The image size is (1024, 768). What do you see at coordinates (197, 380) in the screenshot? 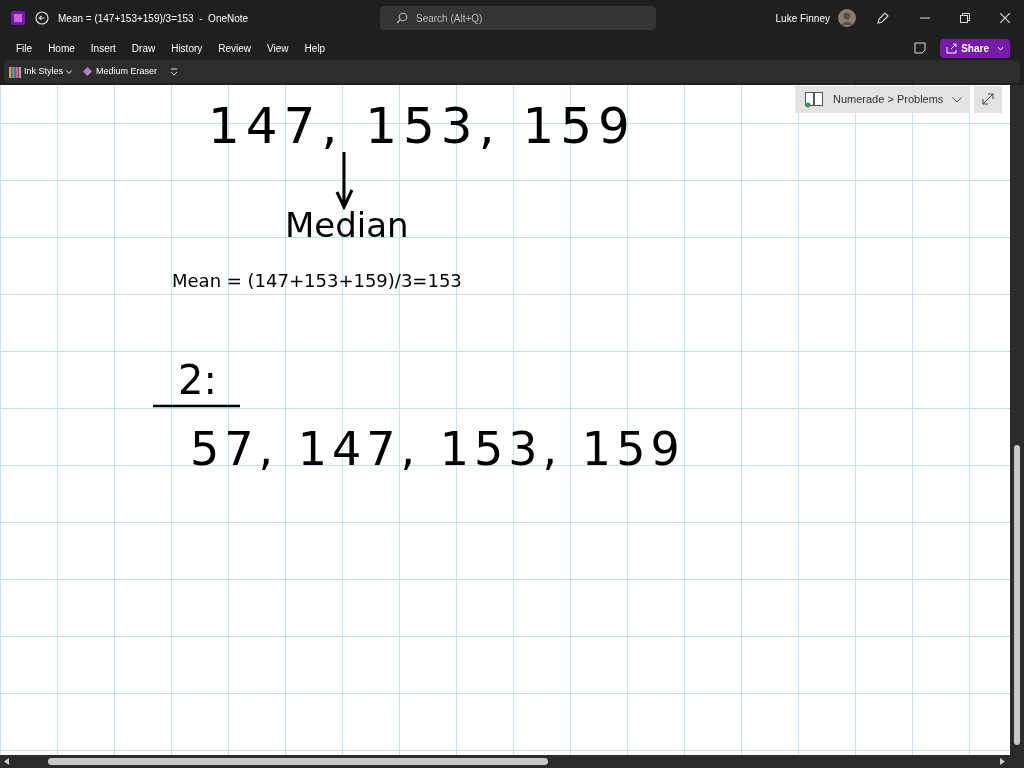
I see `handwritten-heading: 2:` at bounding box center [197, 380].